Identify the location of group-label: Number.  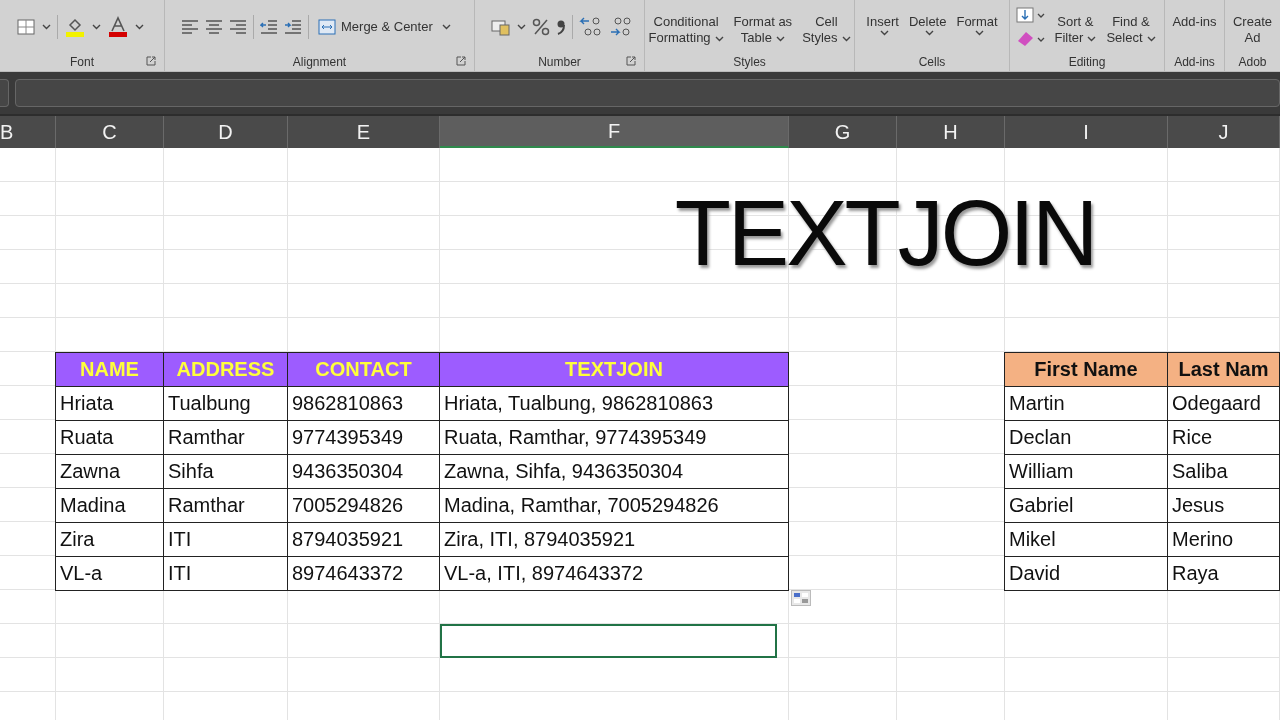
(559, 62).